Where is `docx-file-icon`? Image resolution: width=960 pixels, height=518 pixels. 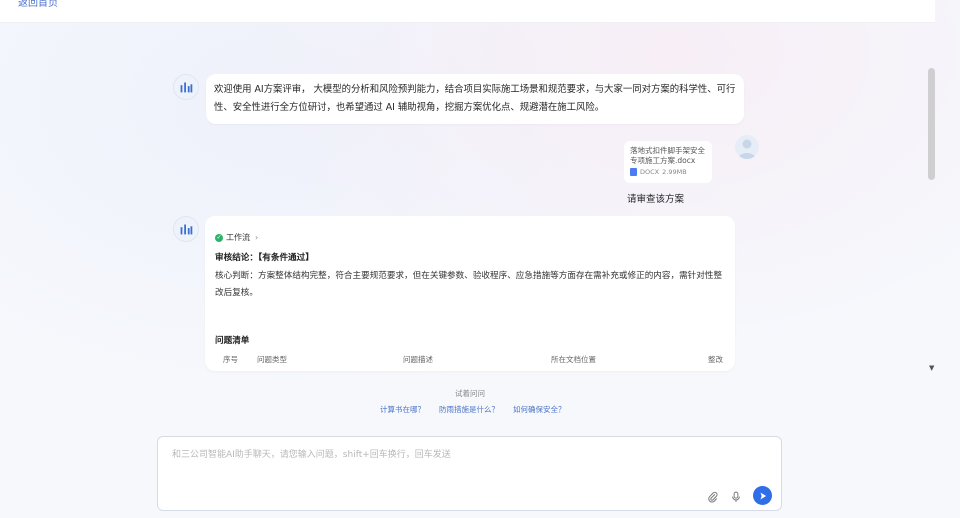
docx-file-icon is located at coordinates (633, 172).